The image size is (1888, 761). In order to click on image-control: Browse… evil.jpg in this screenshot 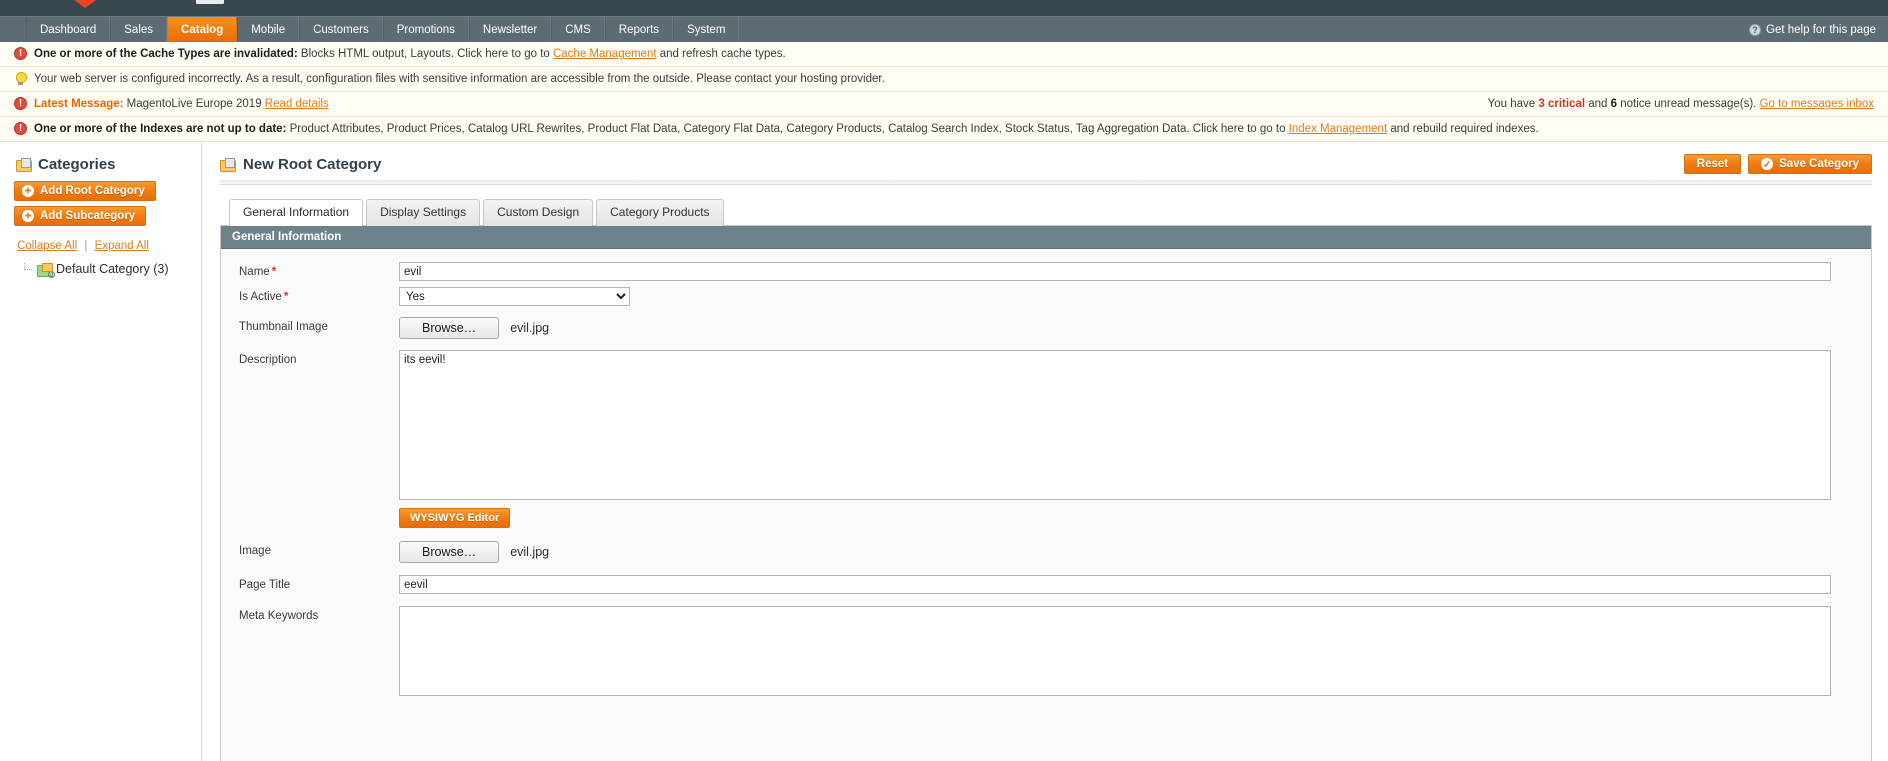, I will do `click(1135, 552)`.